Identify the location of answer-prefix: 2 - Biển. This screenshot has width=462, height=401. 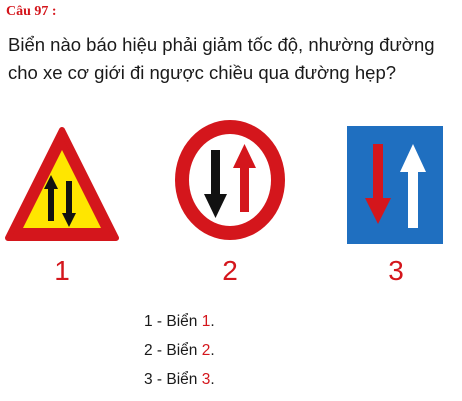
(173, 350).